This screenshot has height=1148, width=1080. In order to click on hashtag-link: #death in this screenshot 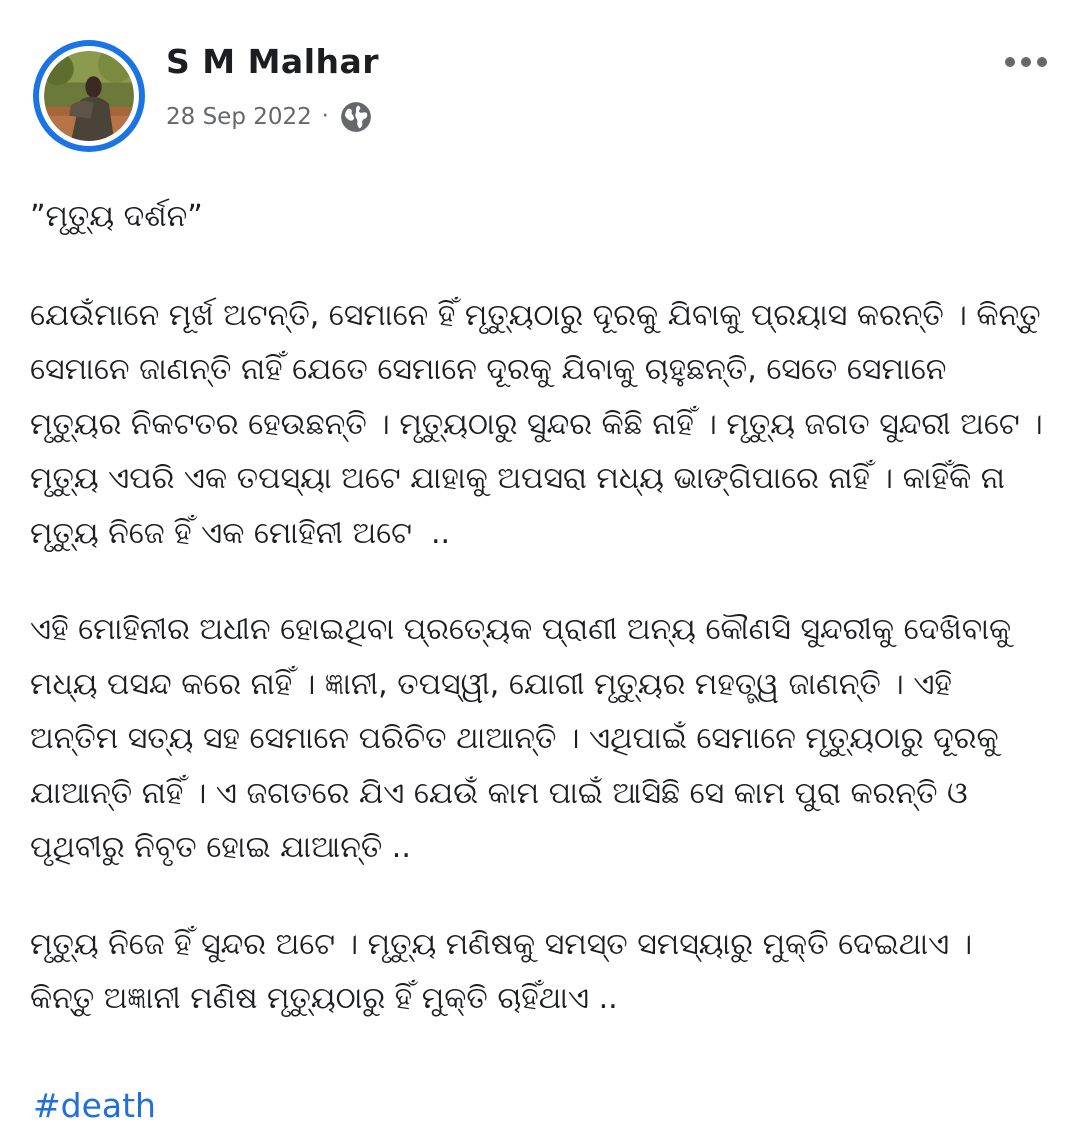, I will do `click(94, 1105)`.